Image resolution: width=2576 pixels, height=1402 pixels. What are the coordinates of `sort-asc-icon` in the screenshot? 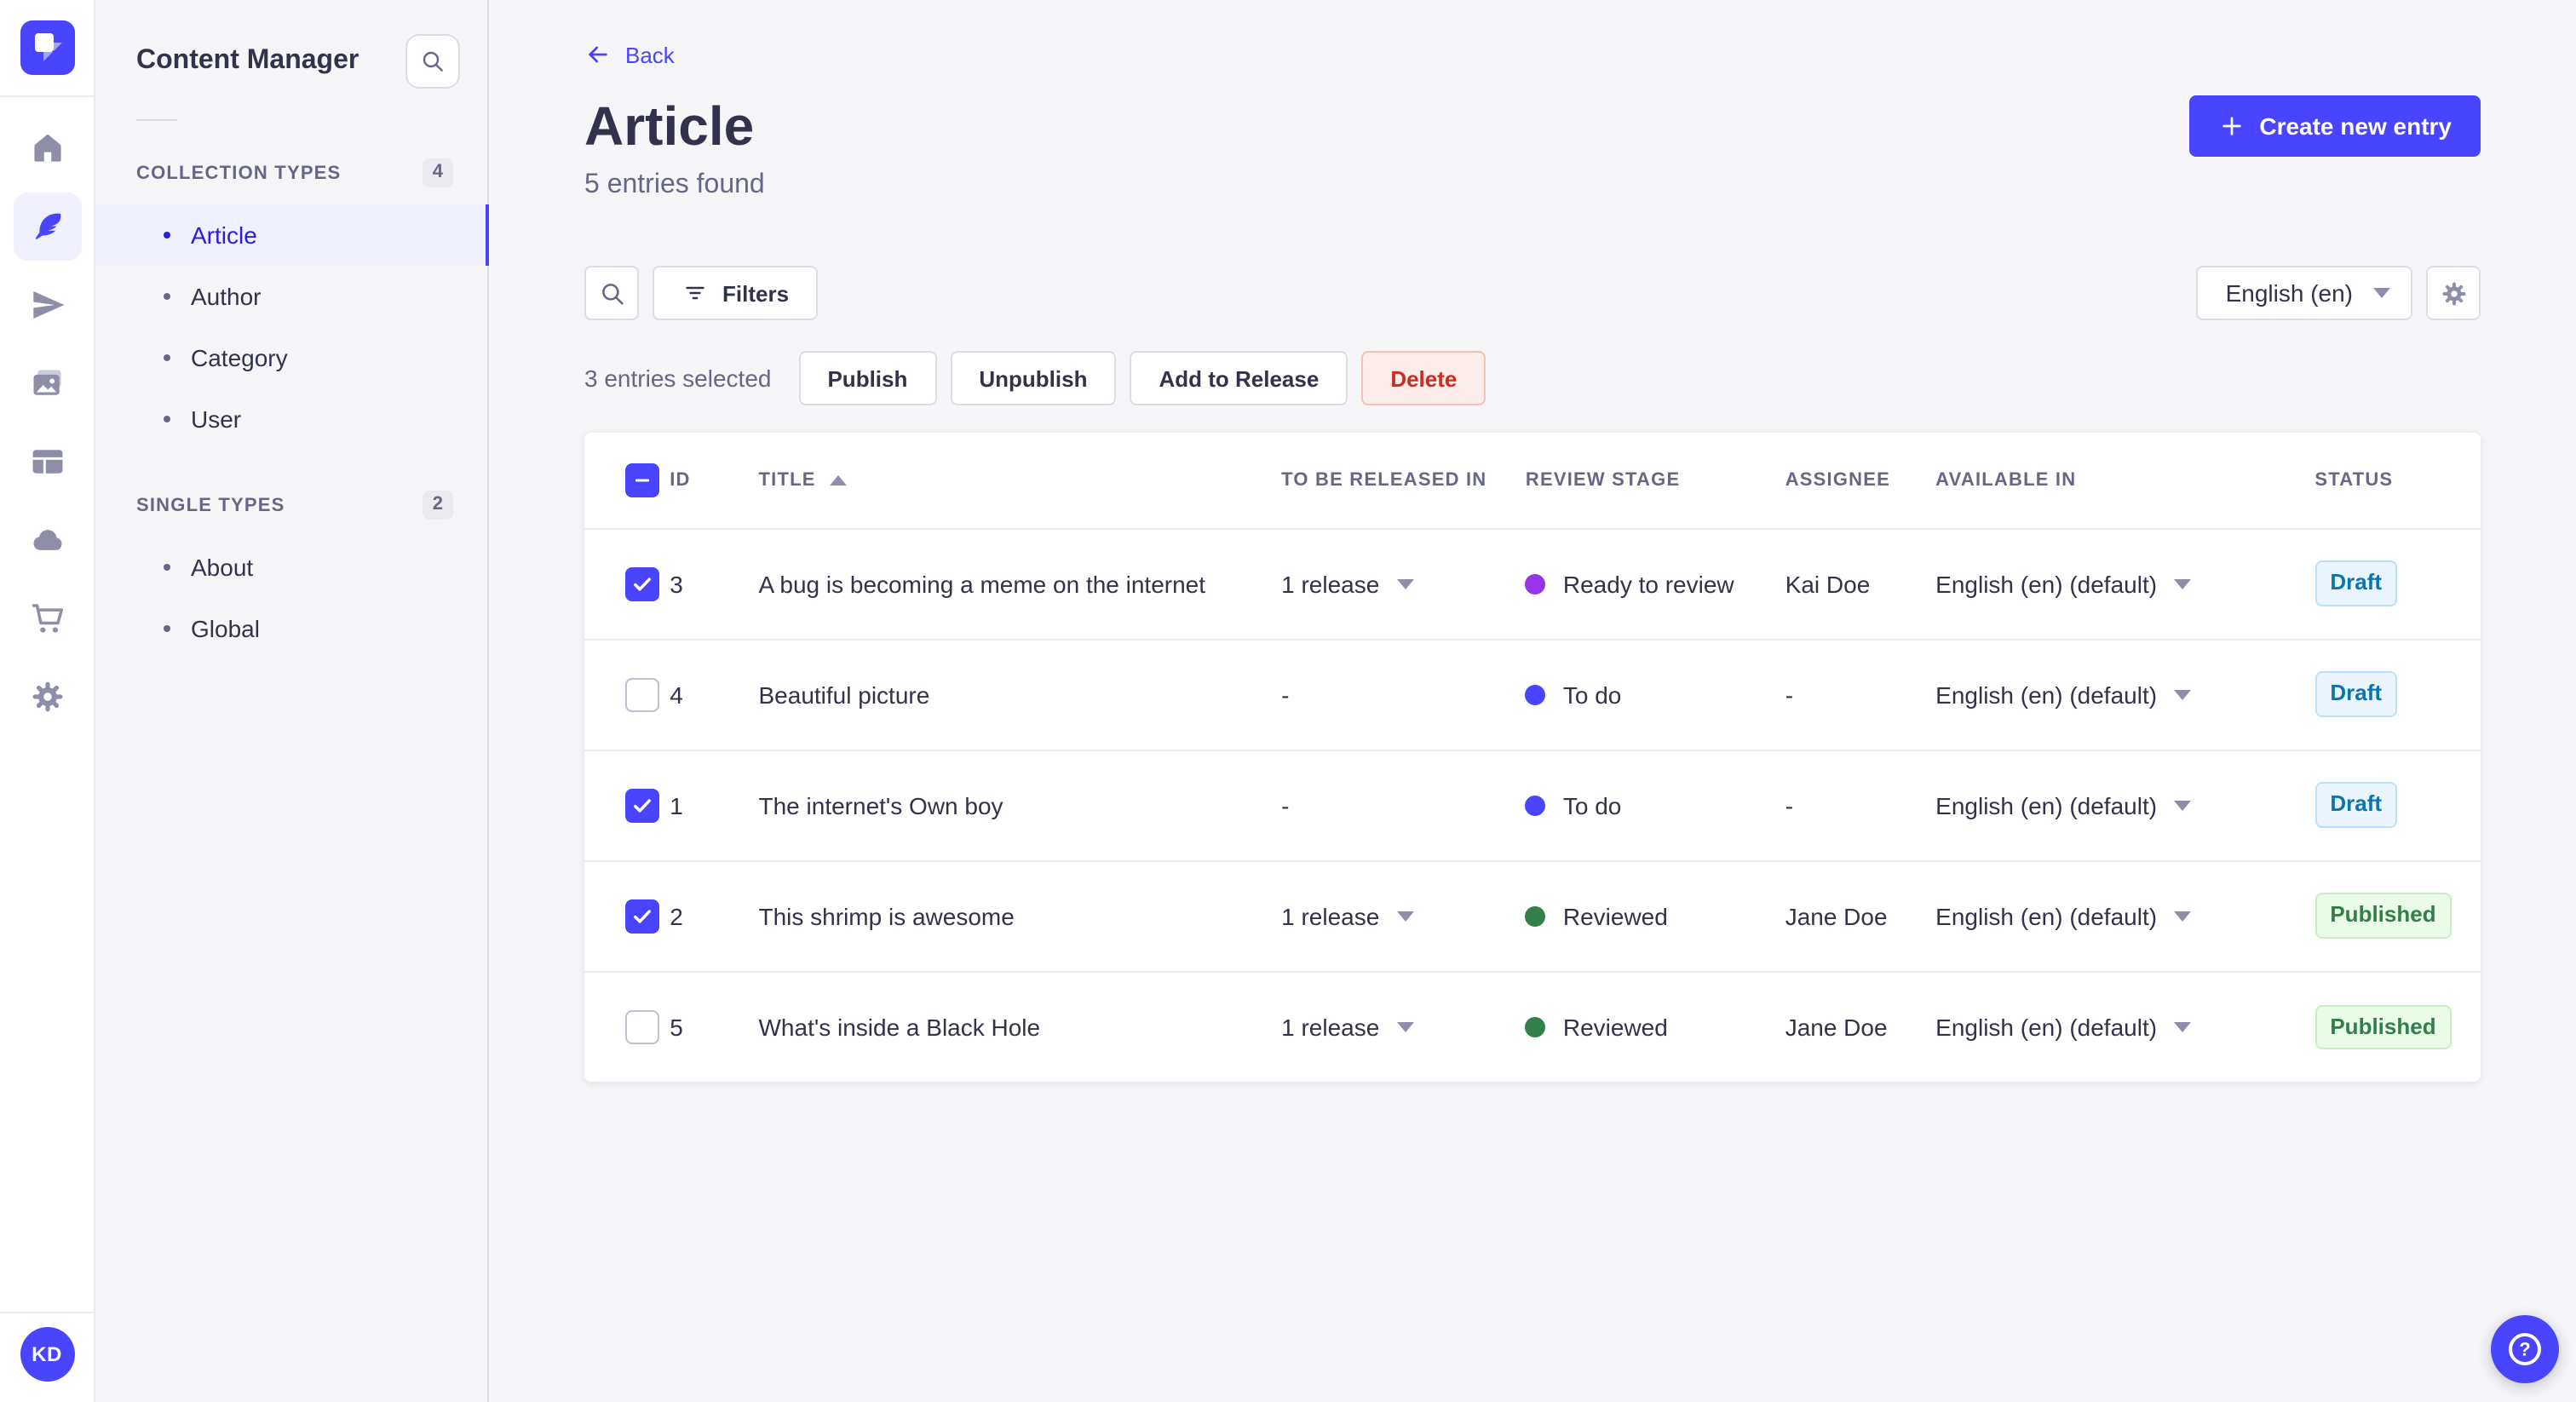 It's located at (838, 480).